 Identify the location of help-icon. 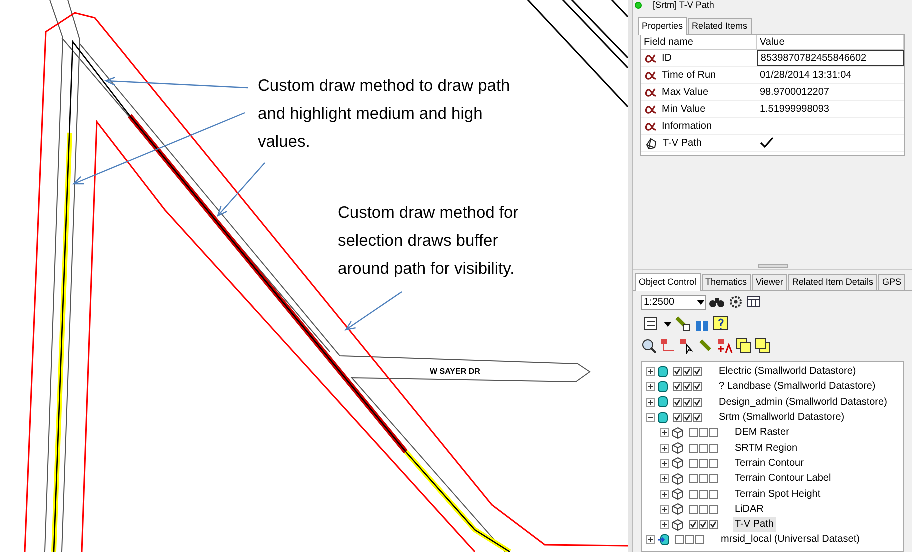
(721, 324).